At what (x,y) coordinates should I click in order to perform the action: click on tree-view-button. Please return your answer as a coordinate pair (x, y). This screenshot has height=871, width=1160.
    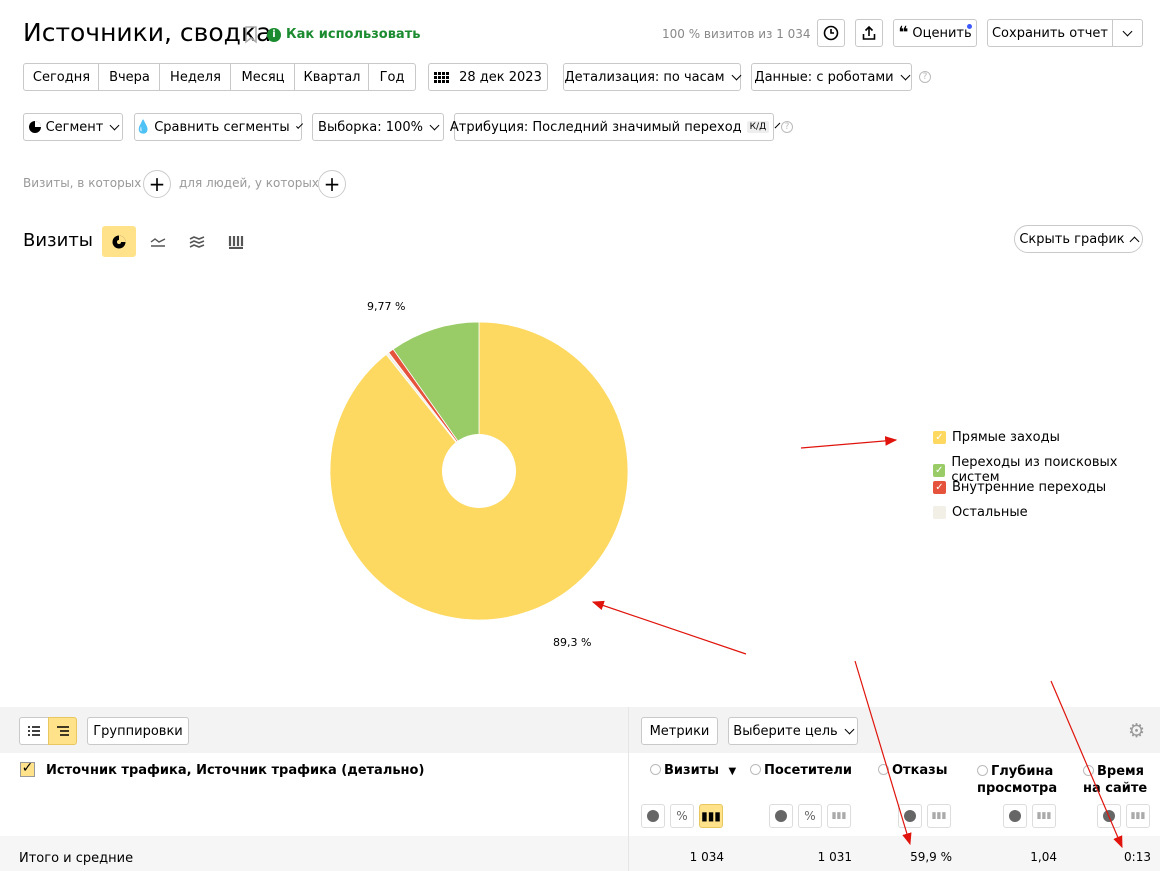
    Looking at the image, I should click on (62, 731).